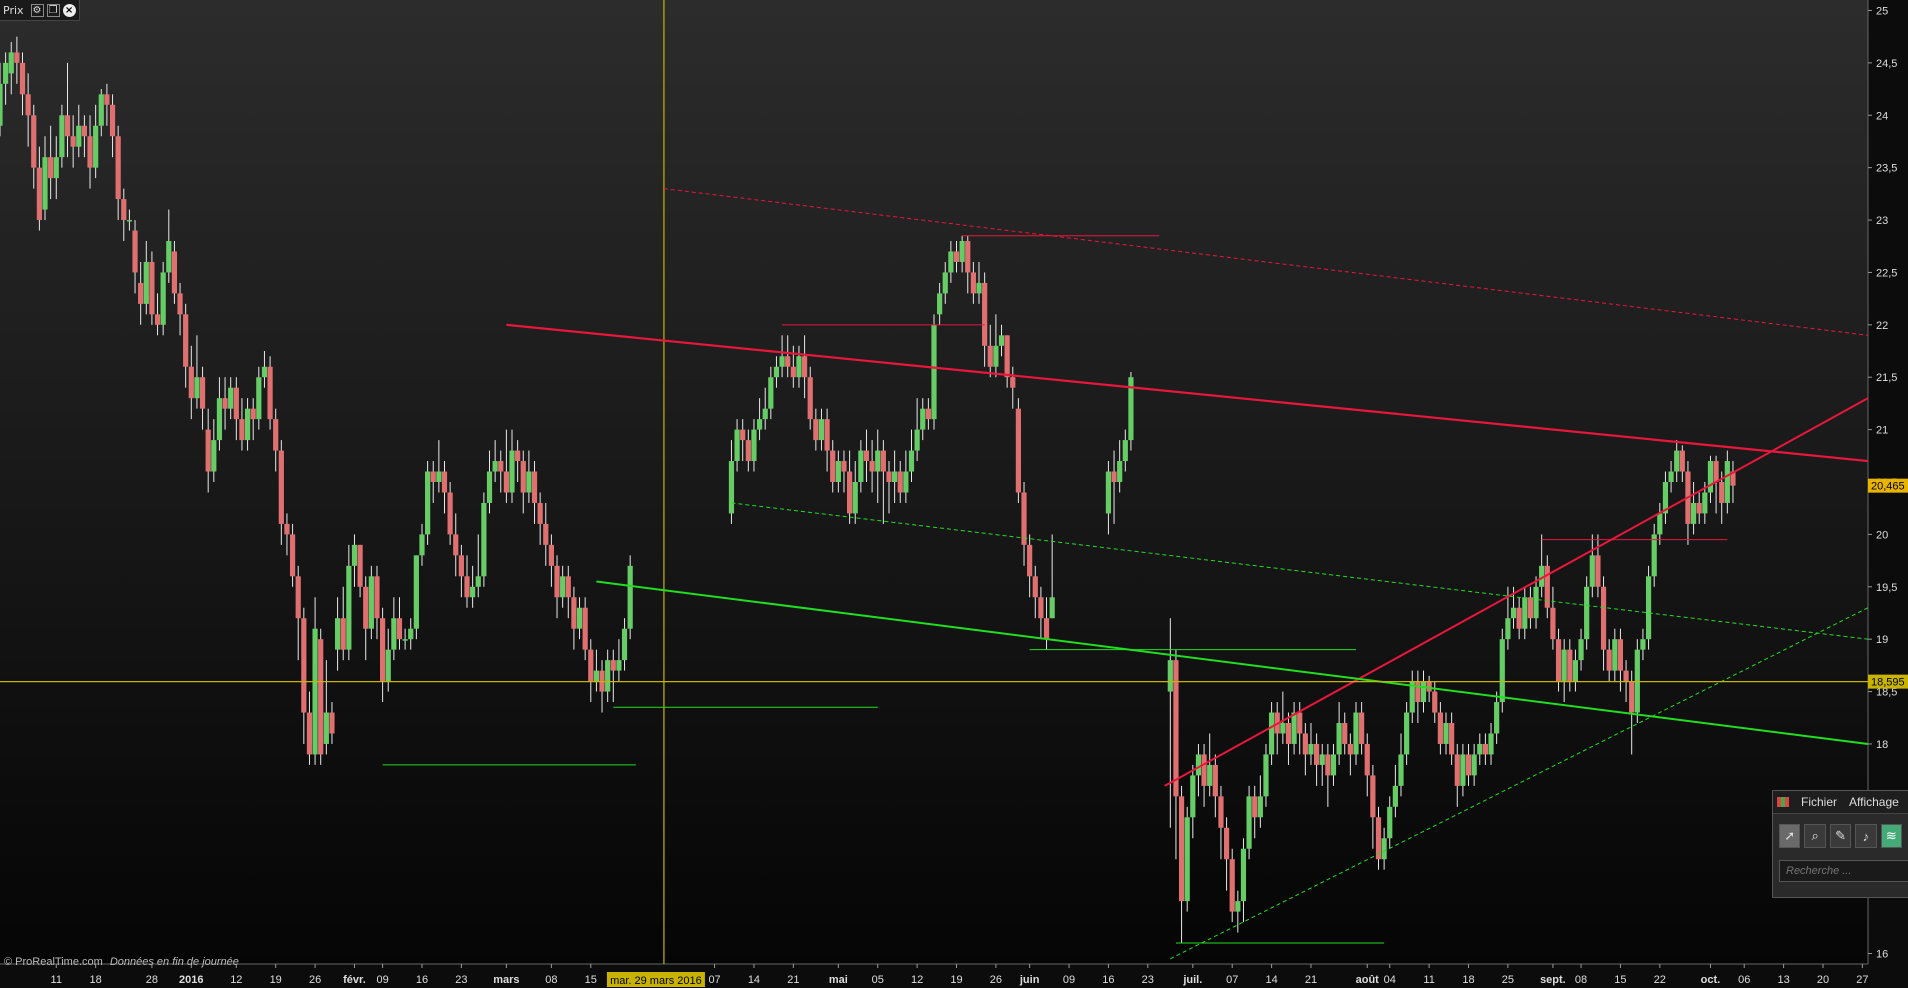 This screenshot has height=988, width=1908. What do you see at coordinates (591, 980) in the screenshot?
I see `x-tick-label: 15` at bounding box center [591, 980].